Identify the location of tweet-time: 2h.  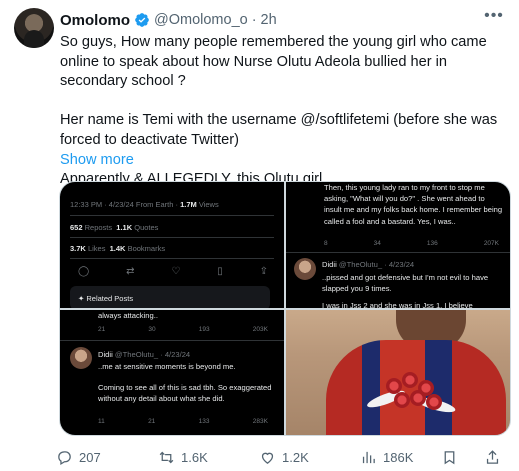
(269, 20).